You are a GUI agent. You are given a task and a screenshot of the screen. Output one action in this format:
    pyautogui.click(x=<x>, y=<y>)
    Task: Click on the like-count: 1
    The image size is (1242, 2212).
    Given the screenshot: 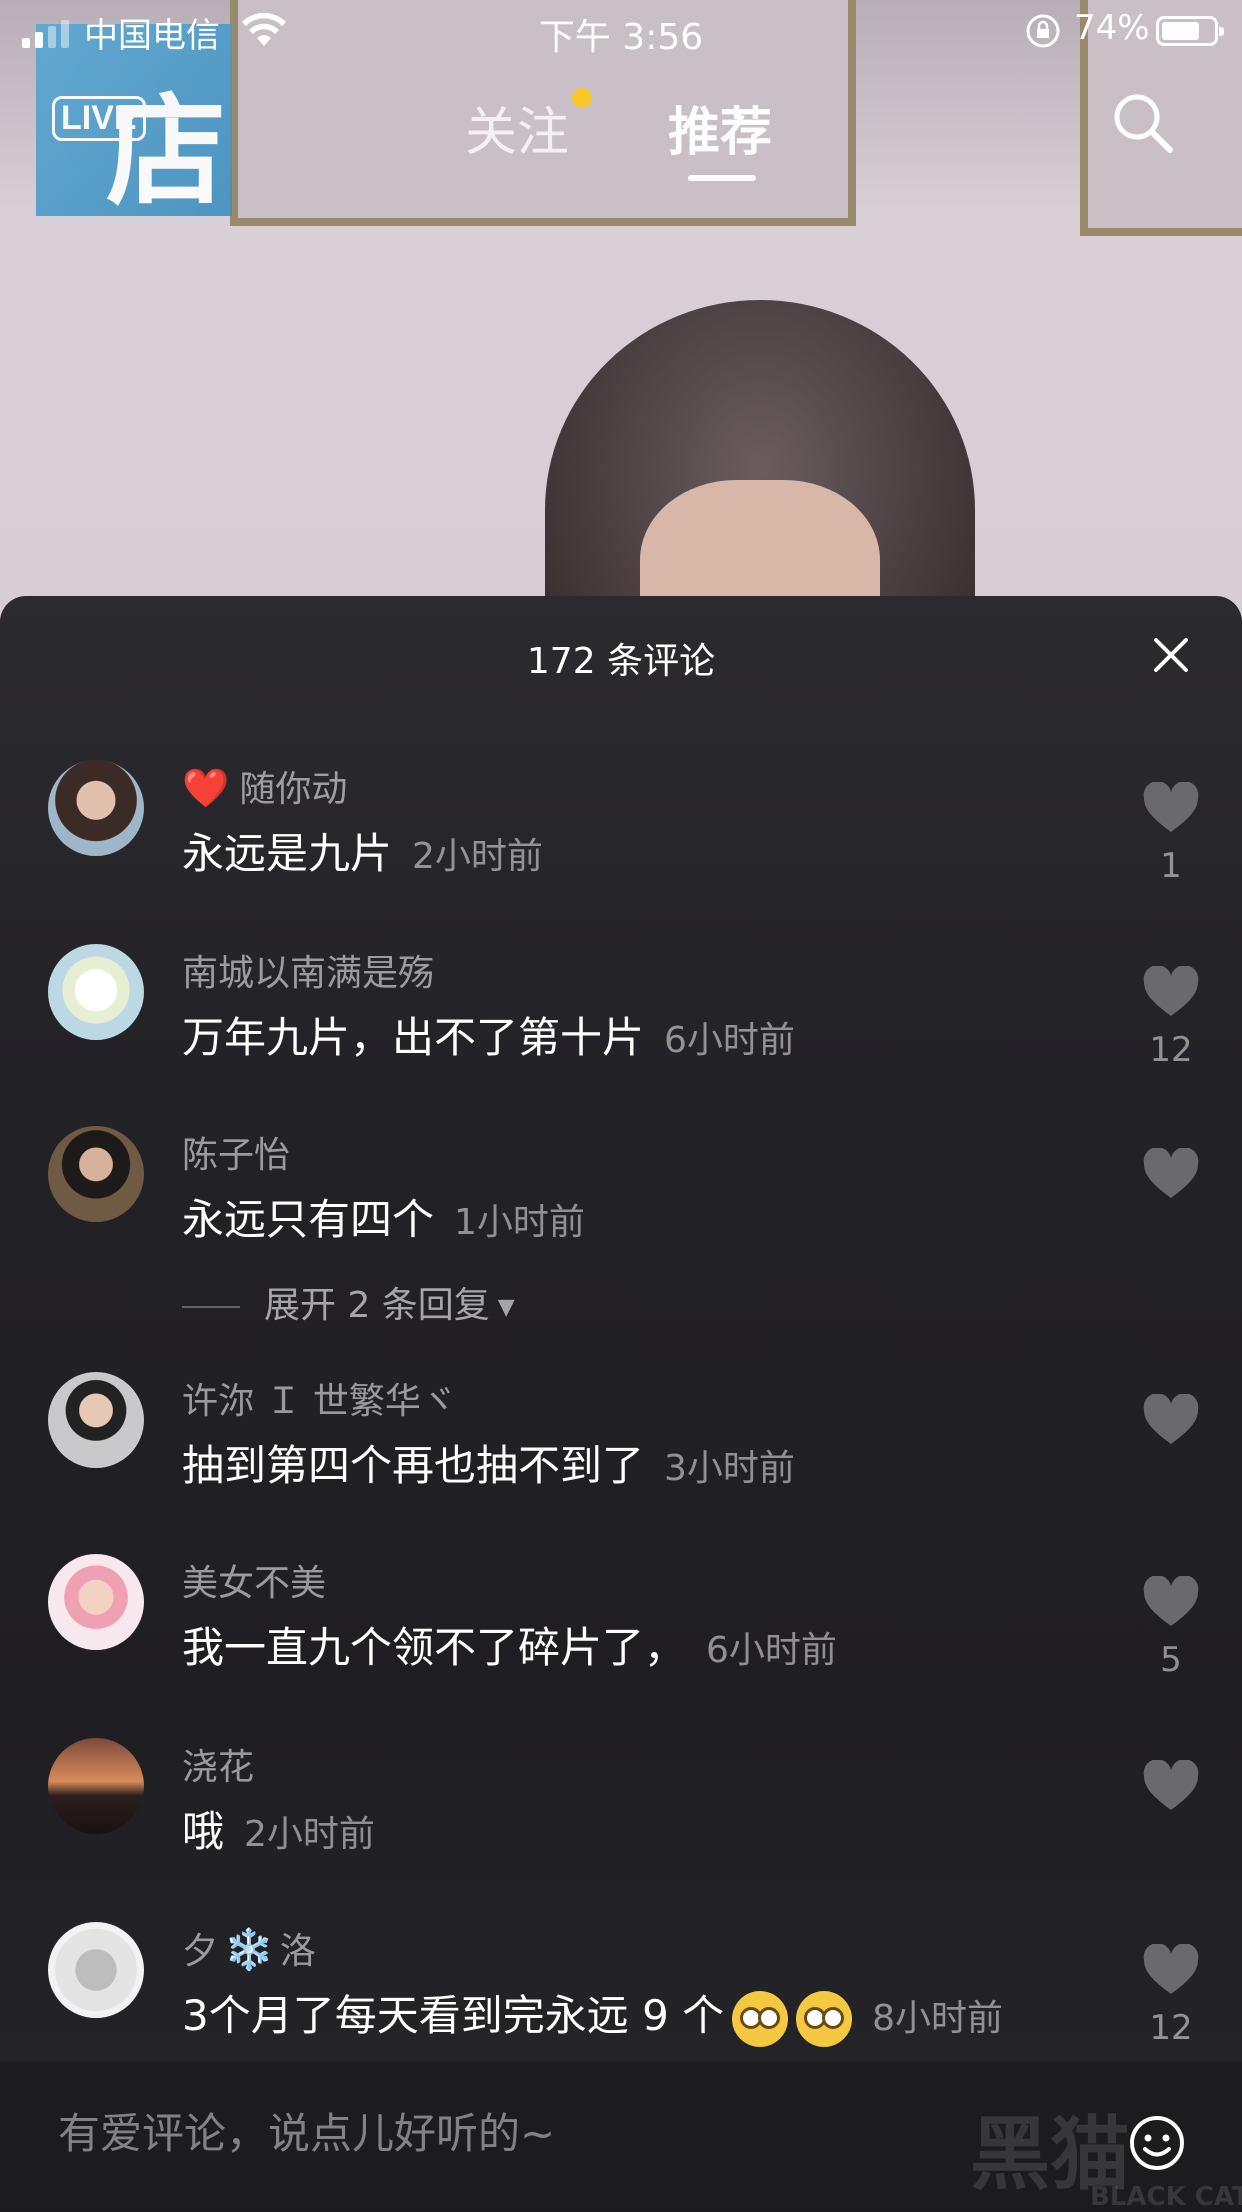 What is the action you would take?
    pyautogui.click(x=1171, y=866)
    